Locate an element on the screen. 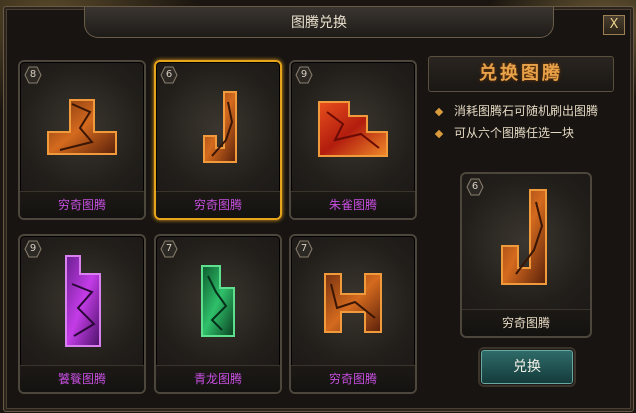 The width and height of the screenshot is (636, 413). totem-slot-1: 8 穷奇图腾 is located at coordinates (82, 140).